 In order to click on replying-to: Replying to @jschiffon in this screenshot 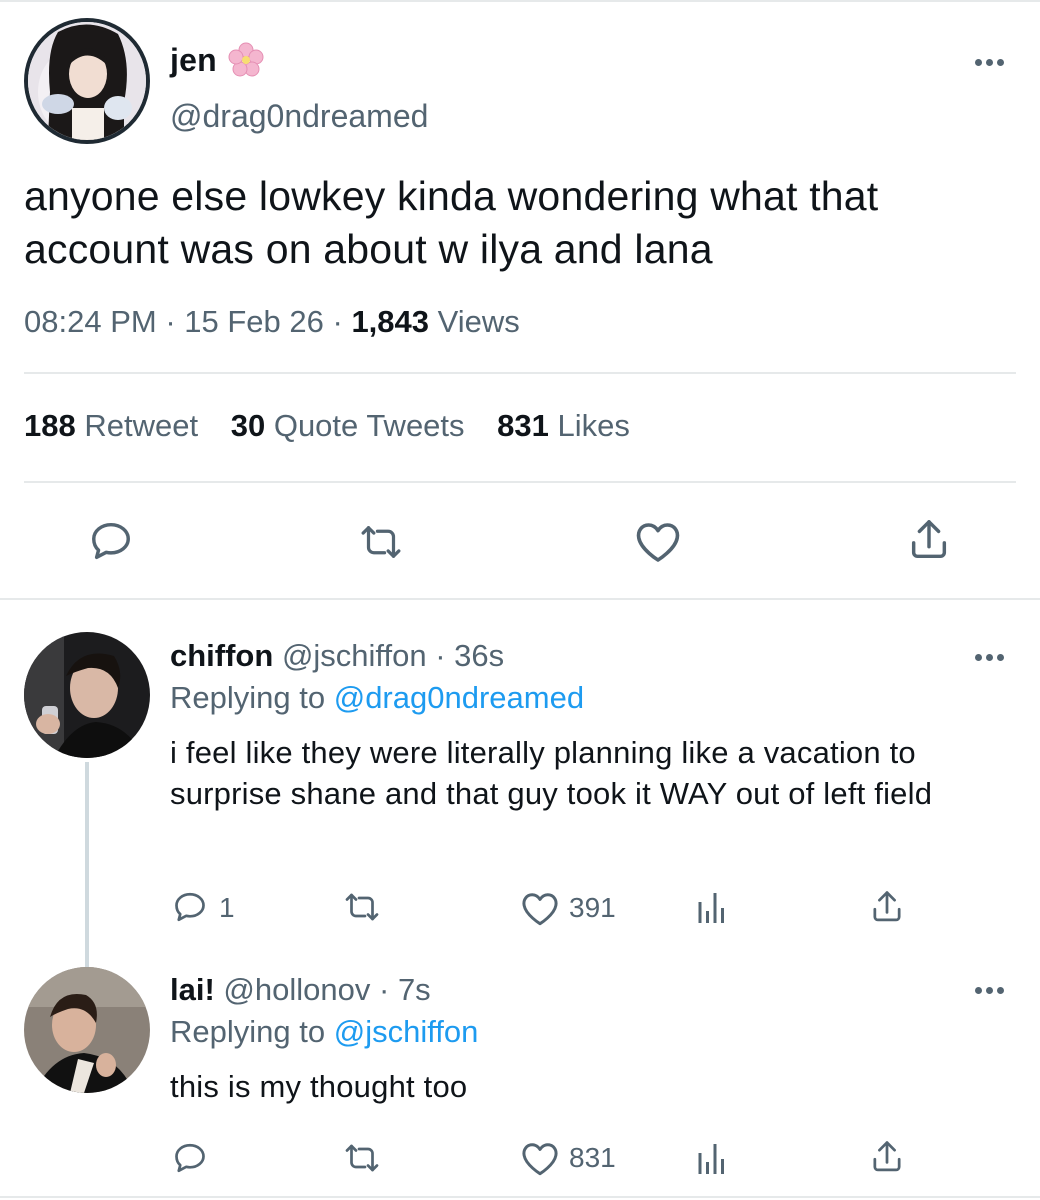, I will do `click(324, 1031)`.